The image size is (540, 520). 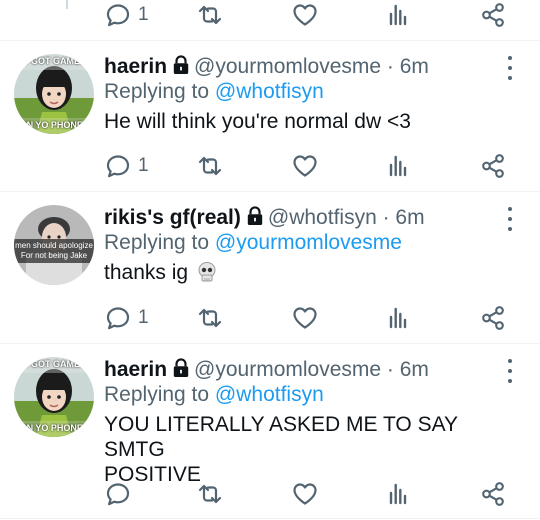 I want to click on user-handle: @whotfisyn, so click(x=322, y=217).